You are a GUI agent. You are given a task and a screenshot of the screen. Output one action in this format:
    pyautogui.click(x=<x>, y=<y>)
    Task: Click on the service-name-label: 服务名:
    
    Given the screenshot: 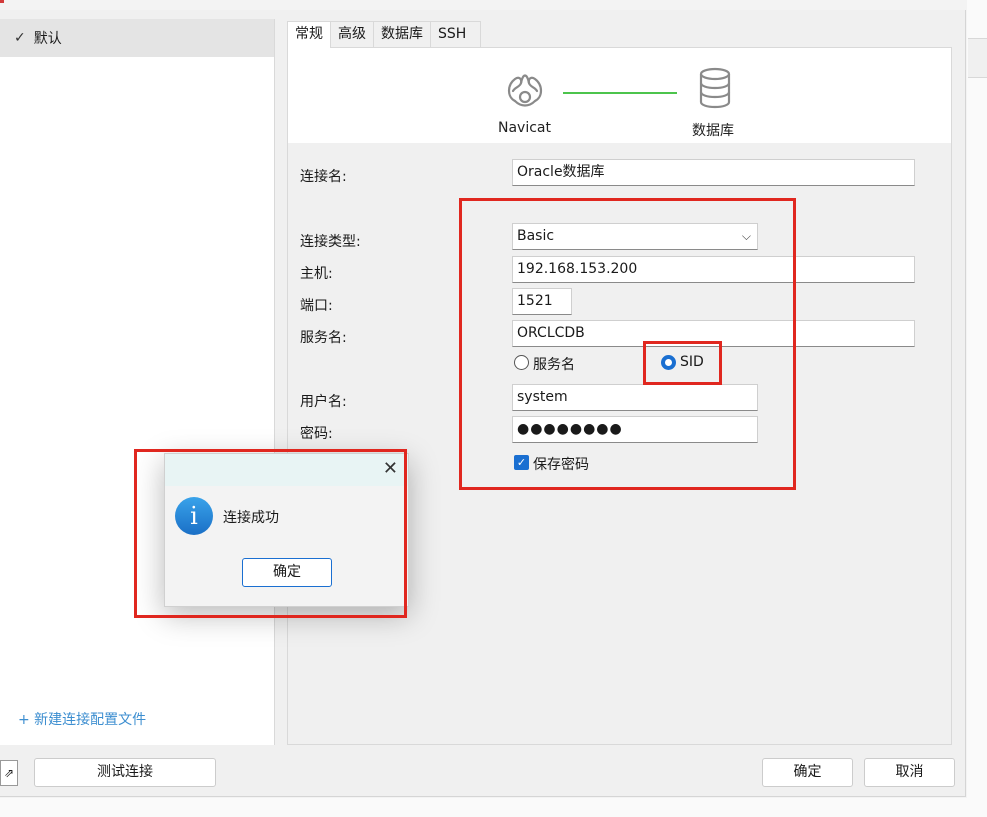 What is the action you would take?
    pyautogui.click(x=323, y=338)
    